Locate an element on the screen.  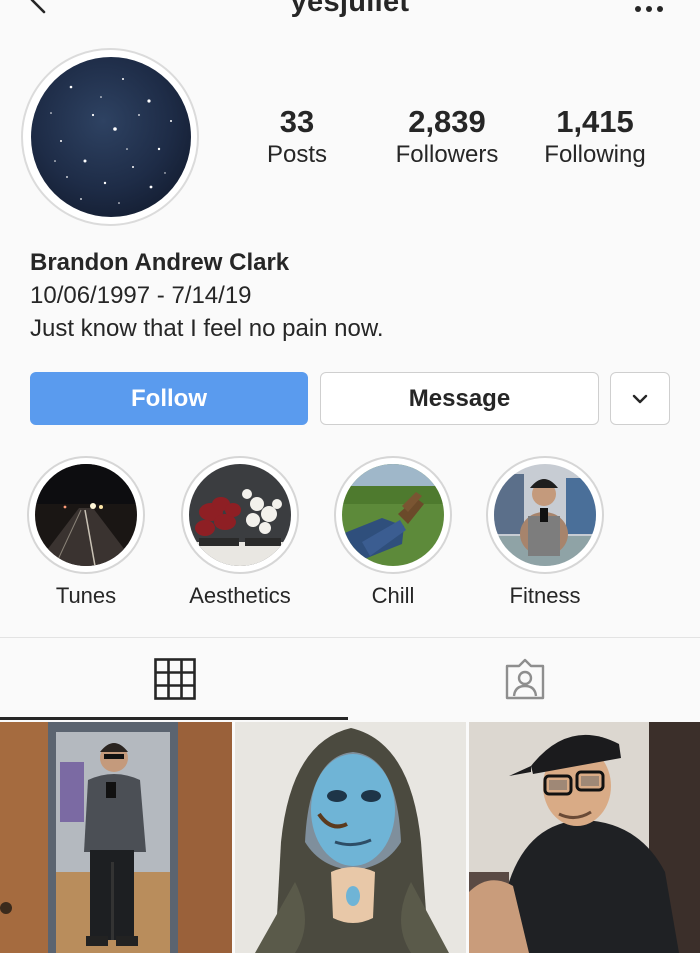
follow-button: Follow is located at coordinates (169, 398).